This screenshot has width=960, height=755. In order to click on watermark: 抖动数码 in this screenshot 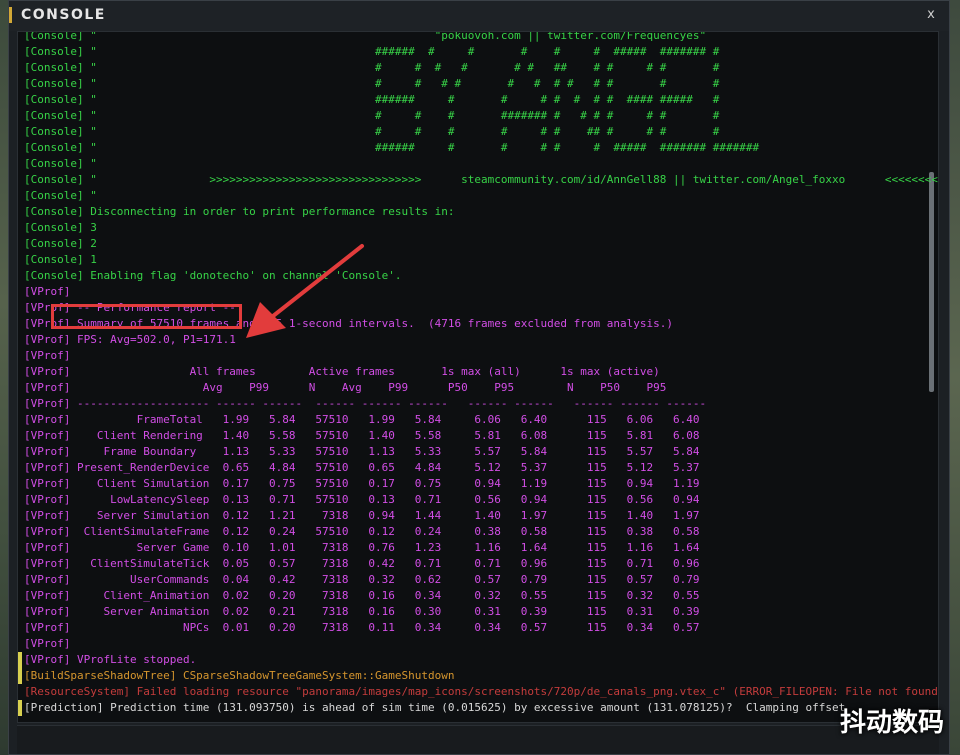, I will do `click(891, 723)`.